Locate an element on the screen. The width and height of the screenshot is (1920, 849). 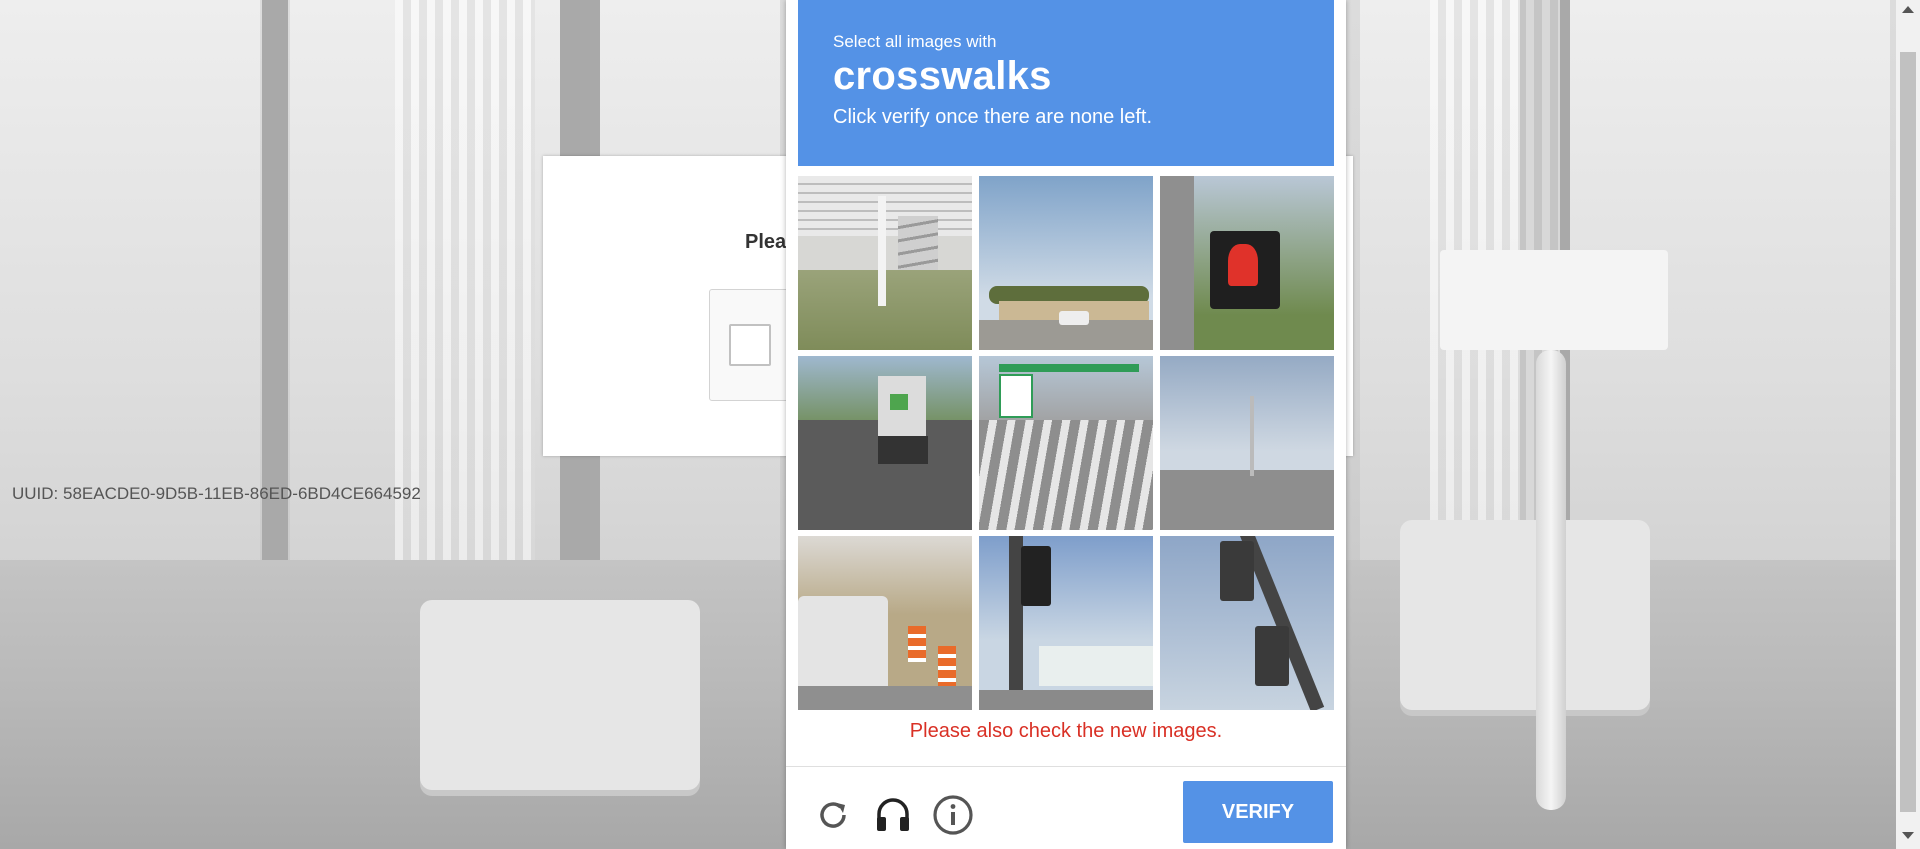
reload-icon is located at coordinates (833, 815).